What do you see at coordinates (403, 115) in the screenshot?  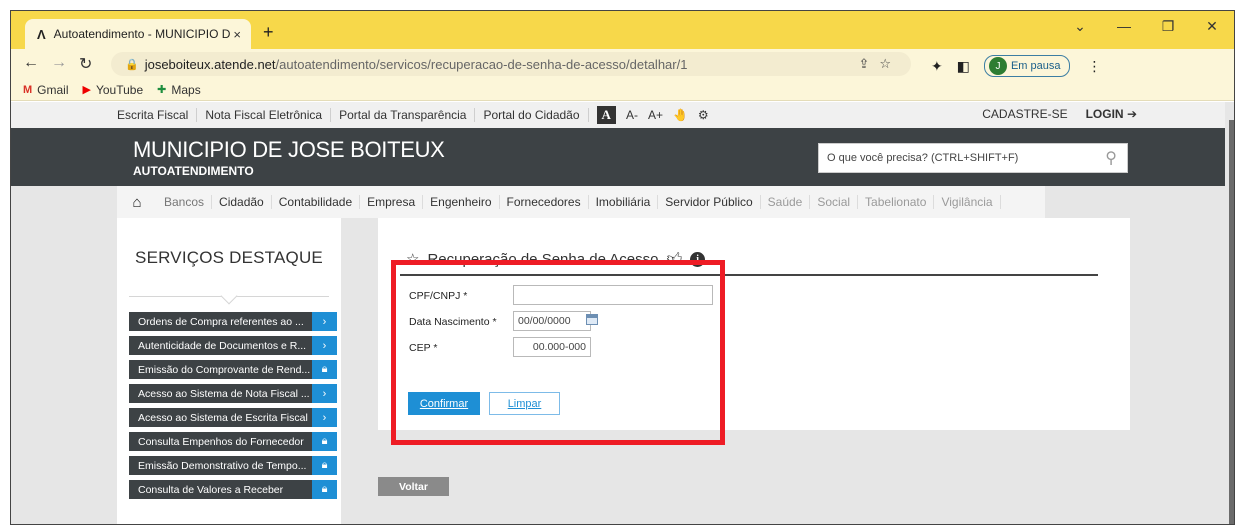 I see `link-transparencia: Portal da Transparência` at bounding box center [403, 115].